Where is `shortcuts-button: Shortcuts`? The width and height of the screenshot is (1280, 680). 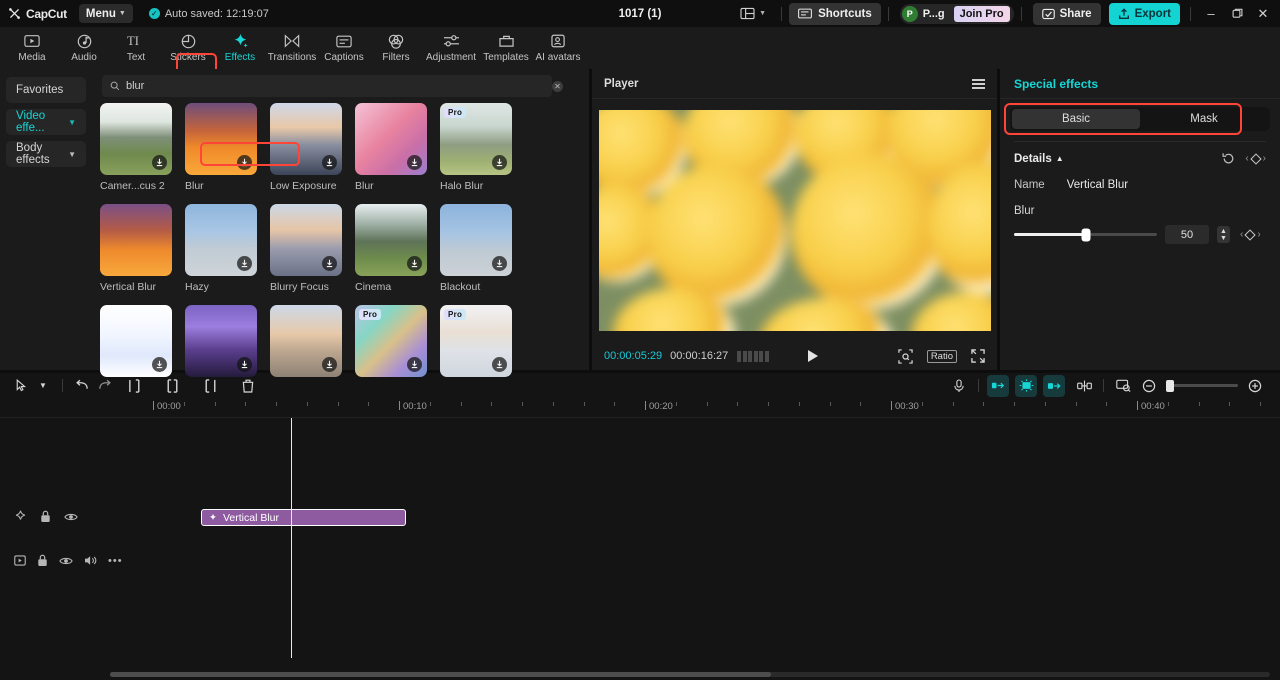 shortcuts-button: Shortcuts is located at coordinates (835, 13).